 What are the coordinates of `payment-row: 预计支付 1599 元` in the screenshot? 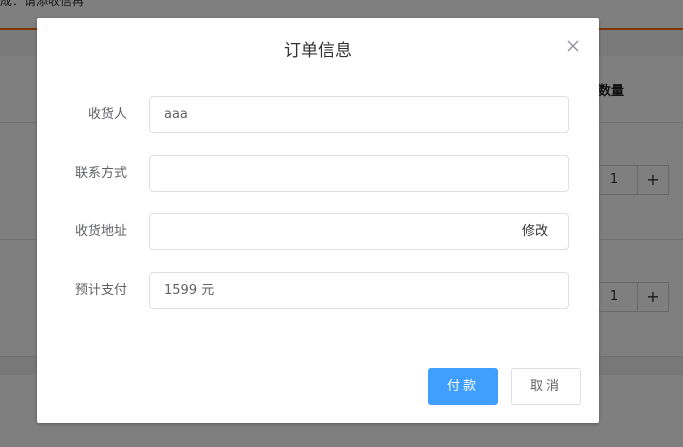 It's located at (318, 290).